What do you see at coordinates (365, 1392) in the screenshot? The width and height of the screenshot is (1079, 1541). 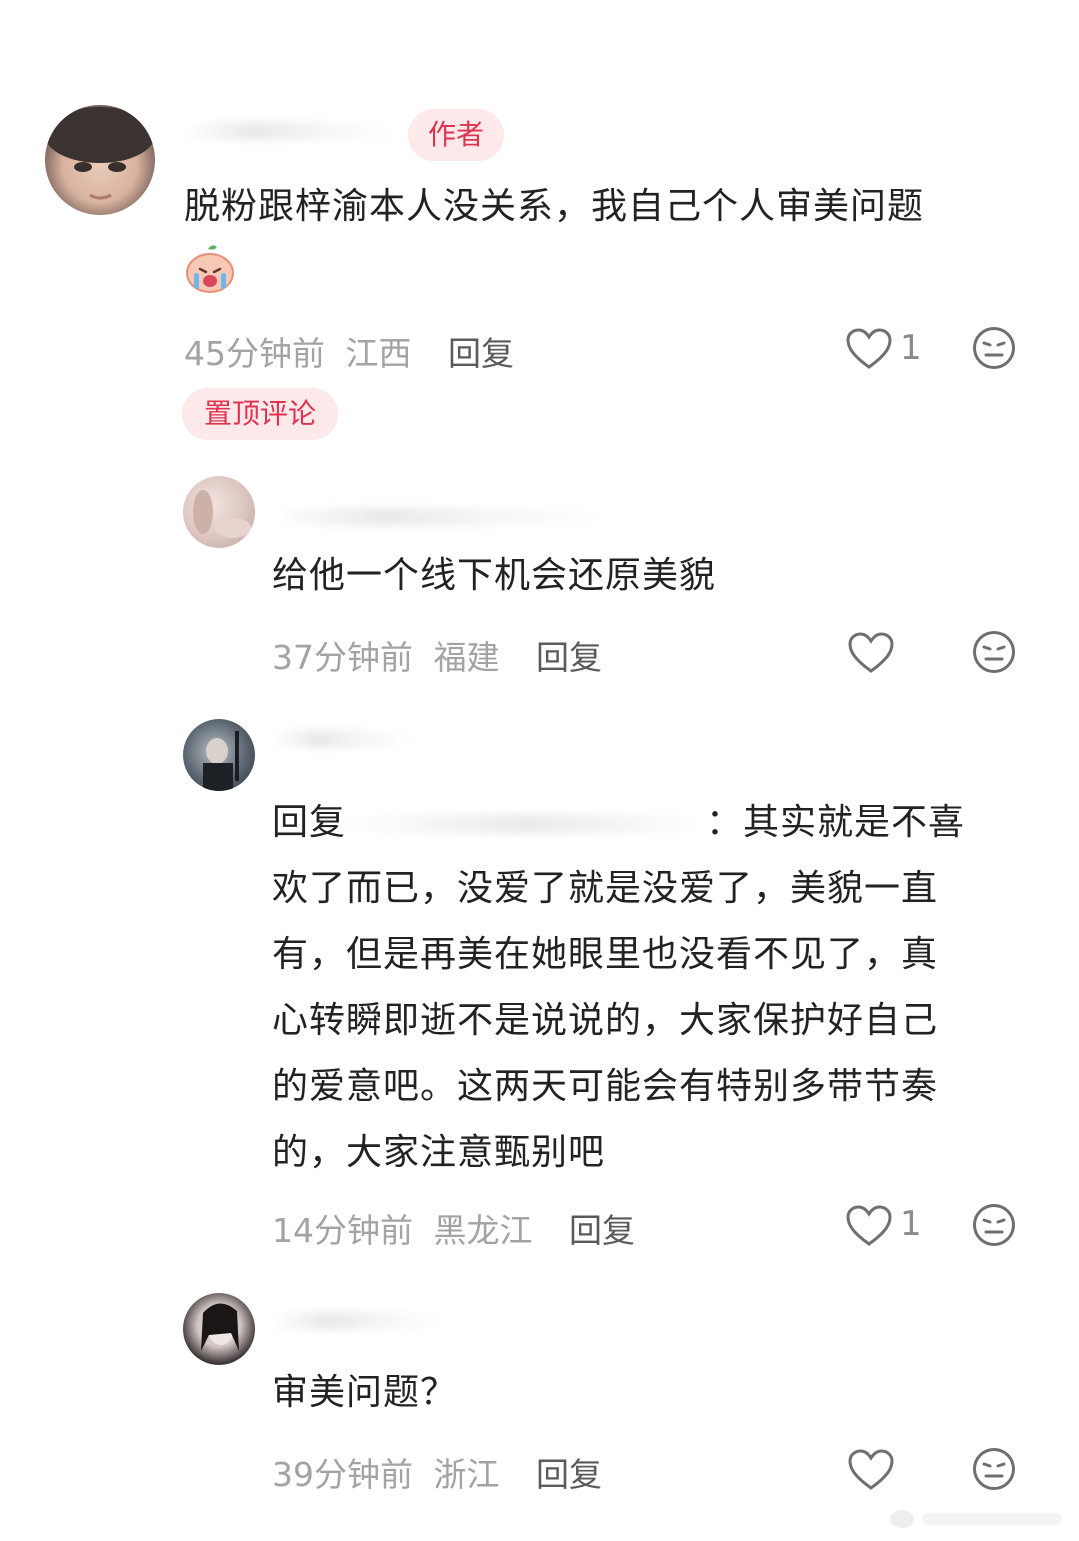 I see `comment-text: 审美问题？` at bounding box center [365, 1392].